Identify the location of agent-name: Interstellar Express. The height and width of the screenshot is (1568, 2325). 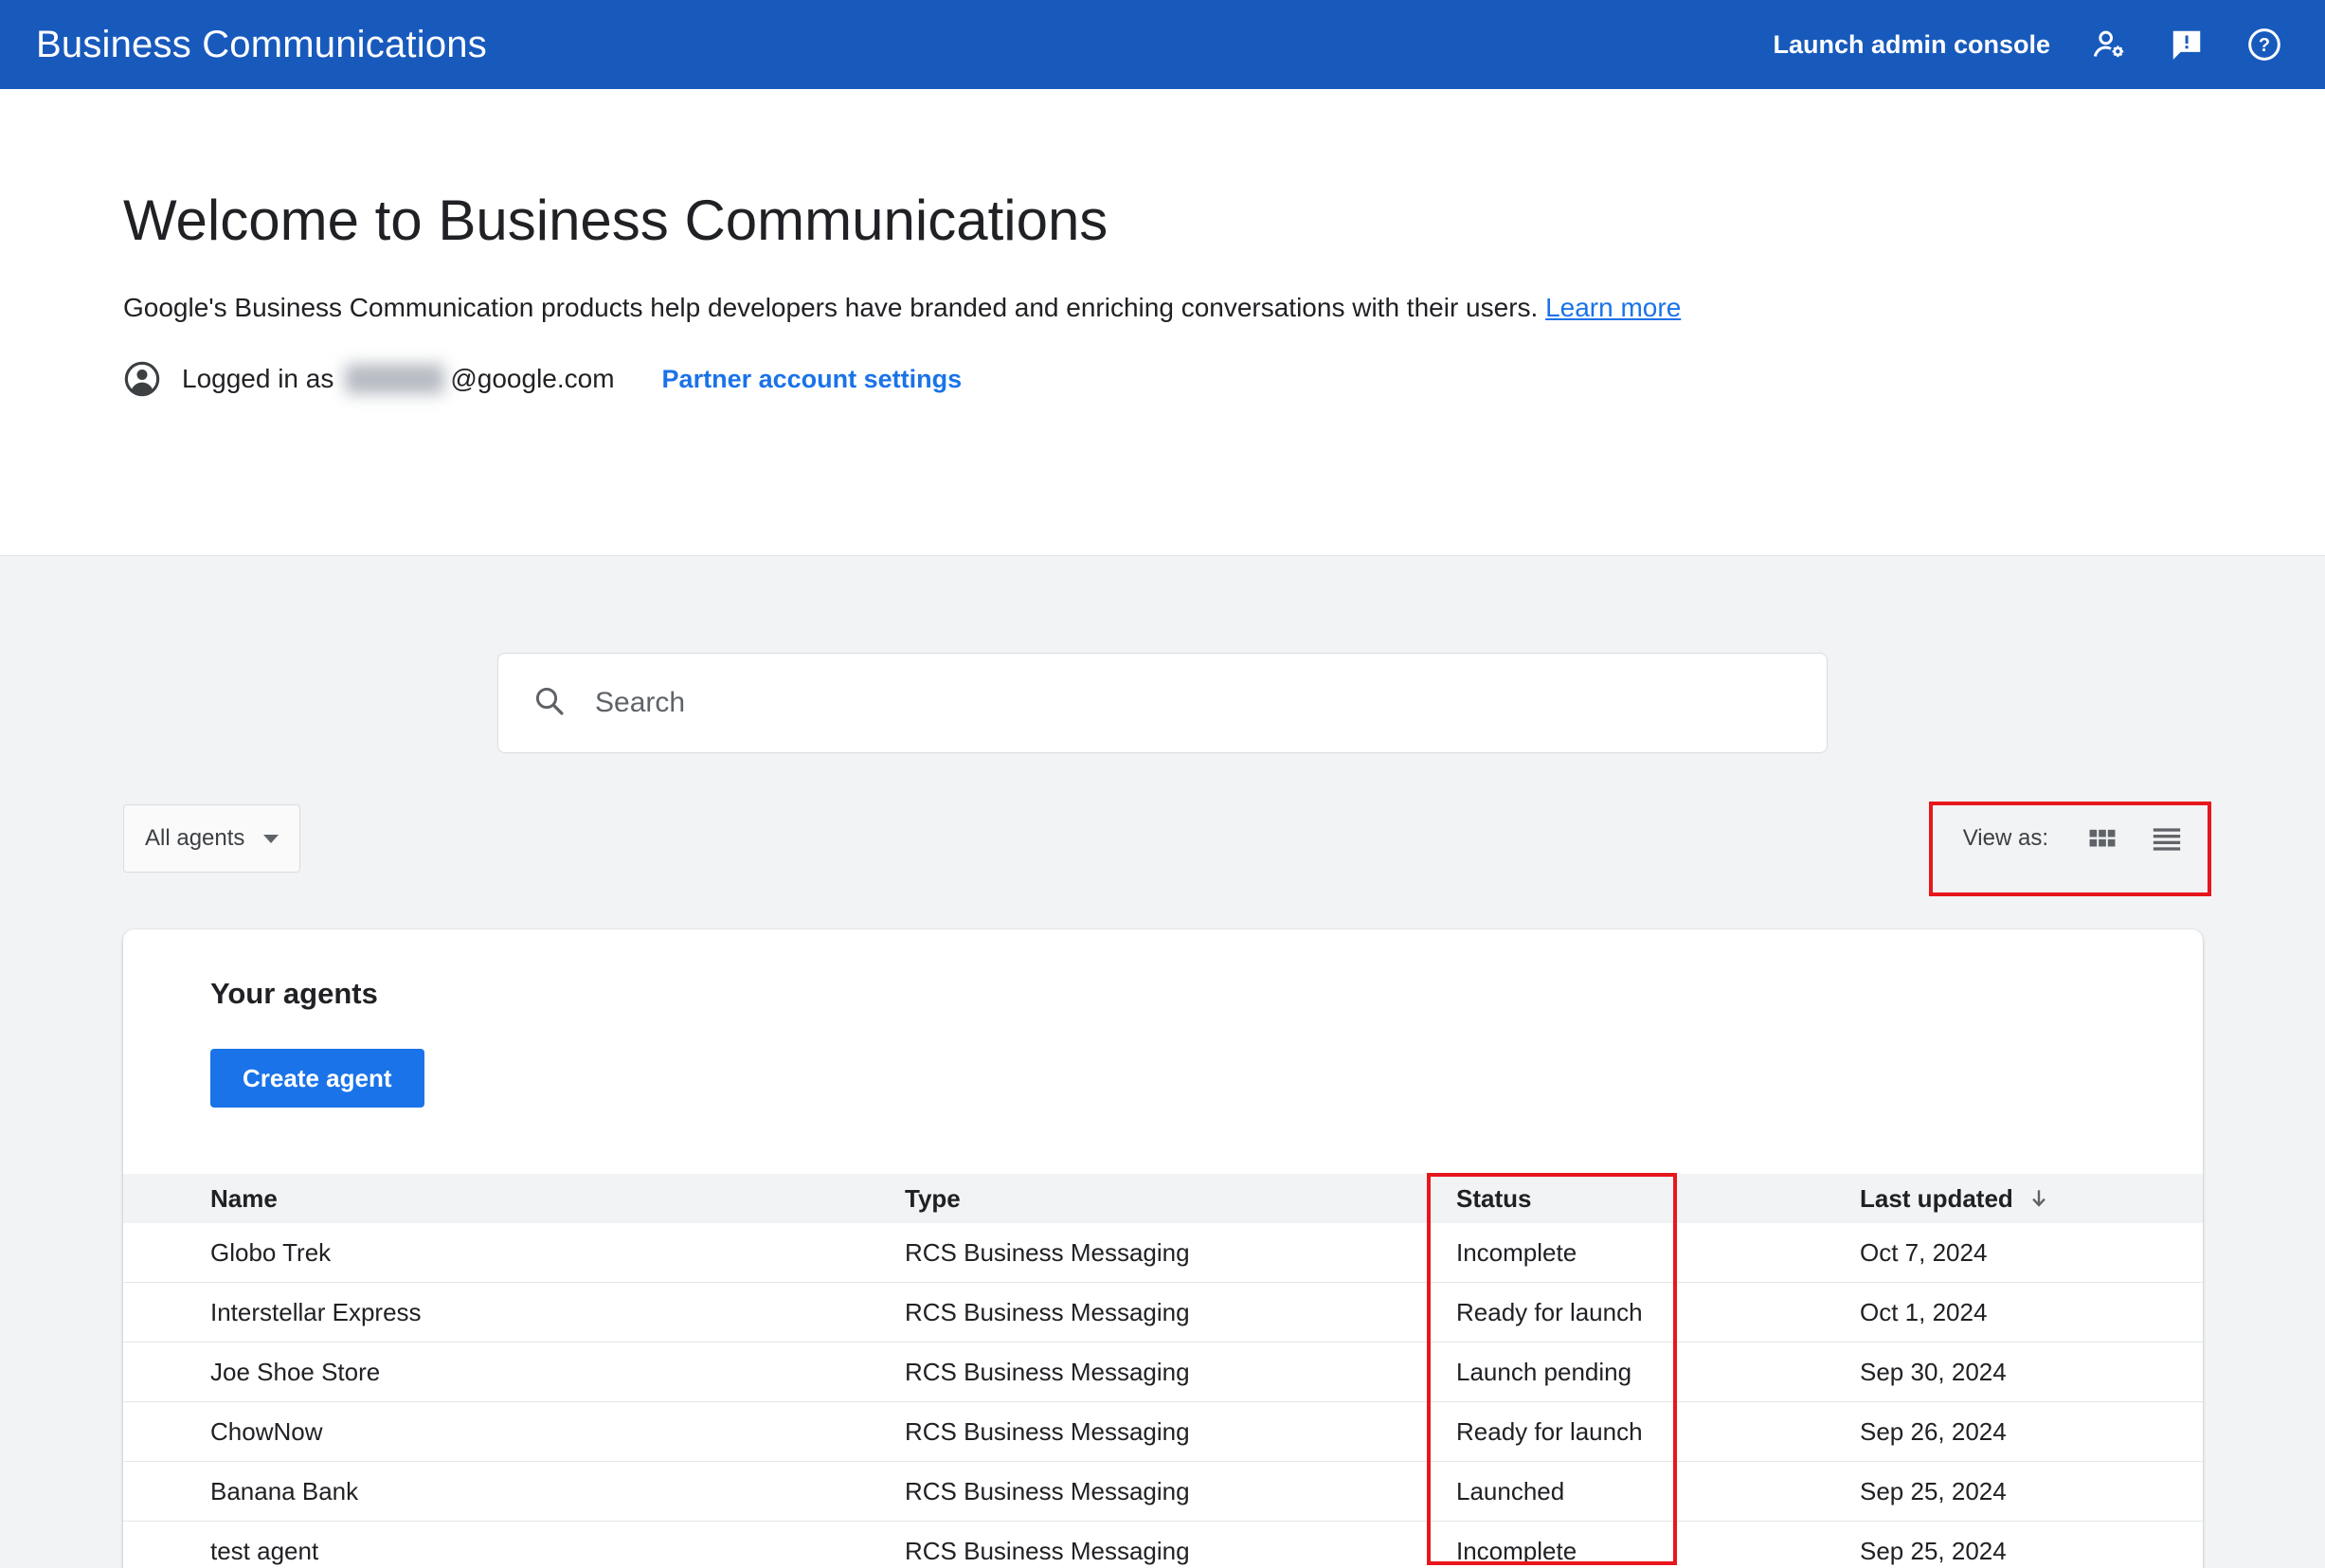
(316, 1311).